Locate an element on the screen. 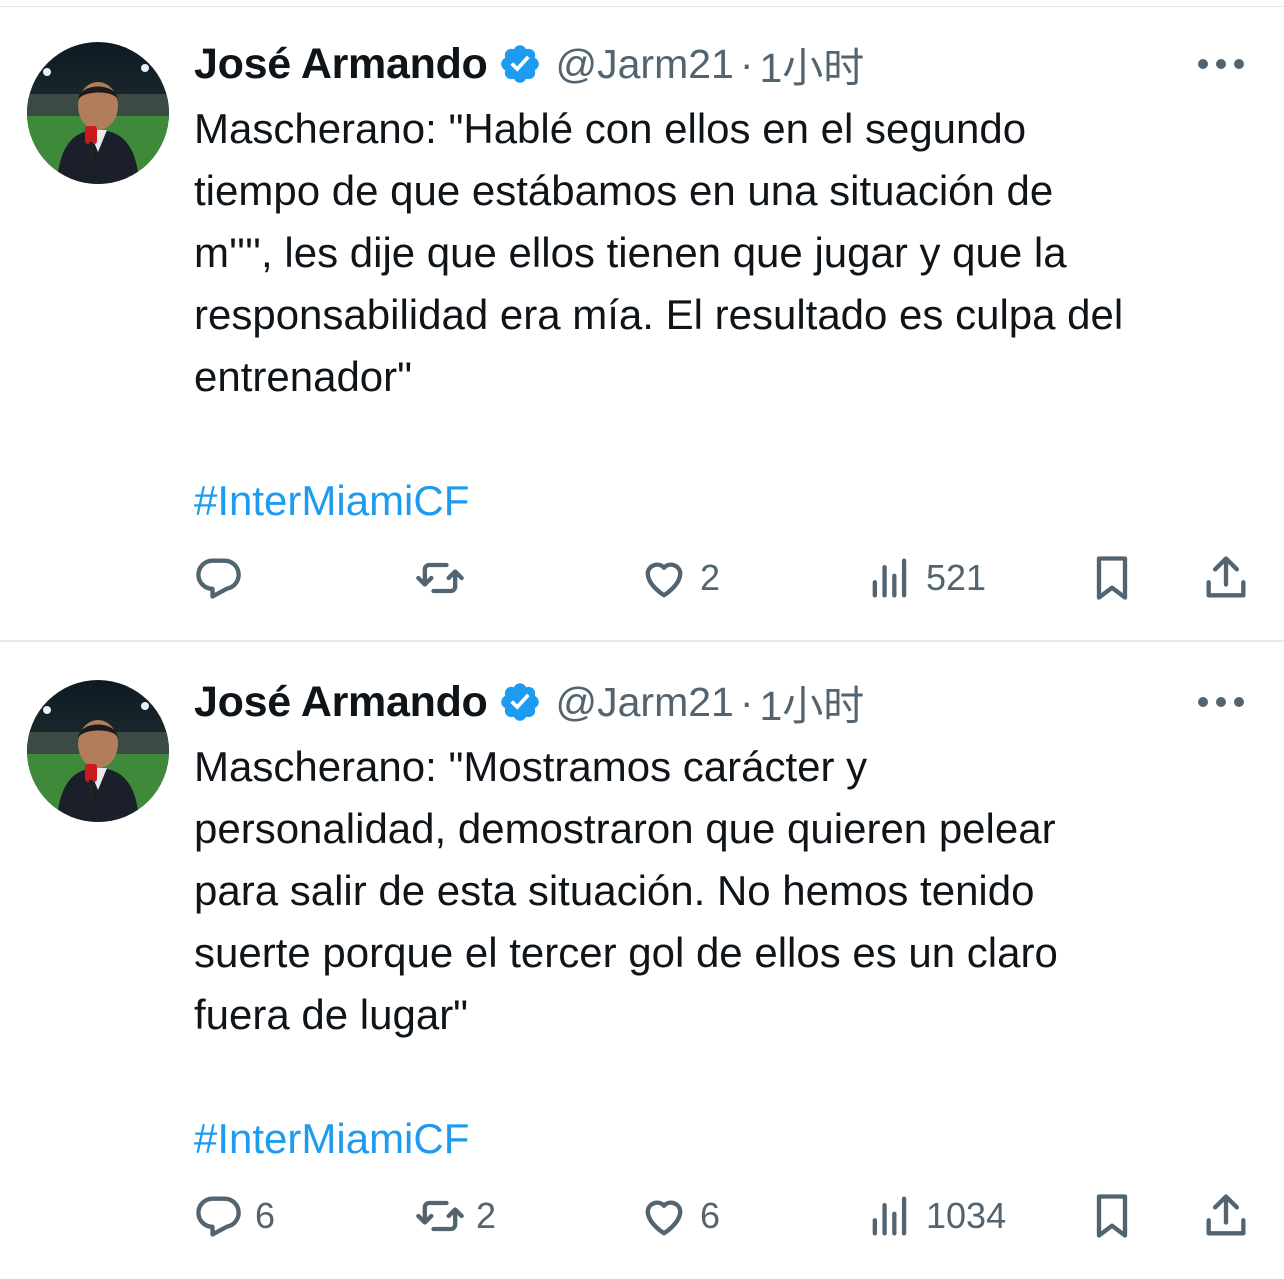 The width and height of the screenshot is (1284, 1279). views-button: 521 is located at coordinates (925, 578).